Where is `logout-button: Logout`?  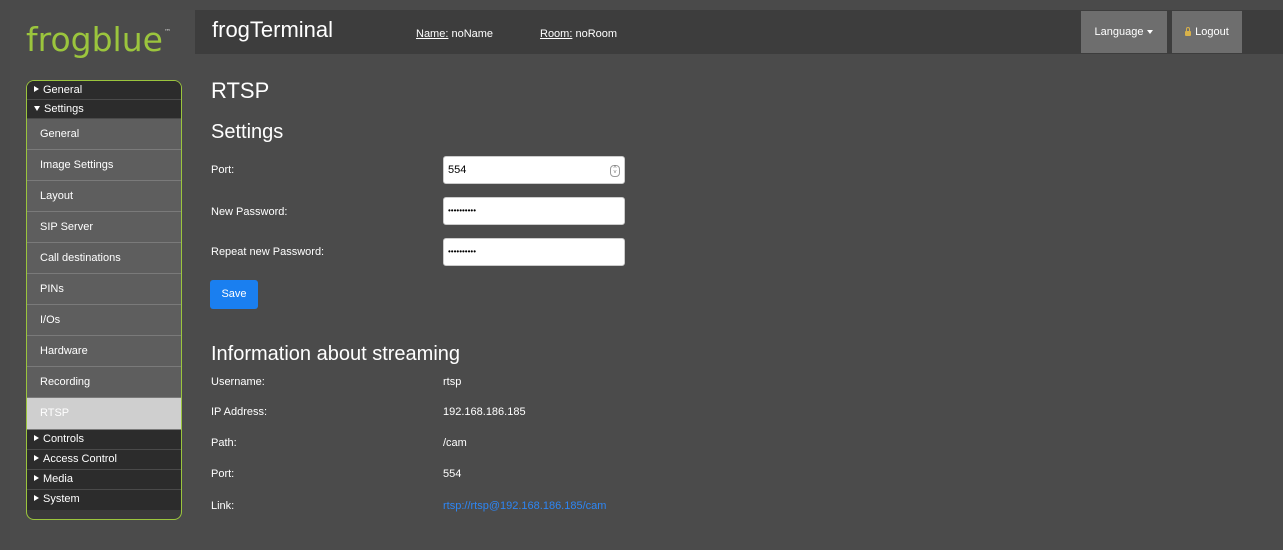
logout-button: Logout is located at coordinates (1207, 32).